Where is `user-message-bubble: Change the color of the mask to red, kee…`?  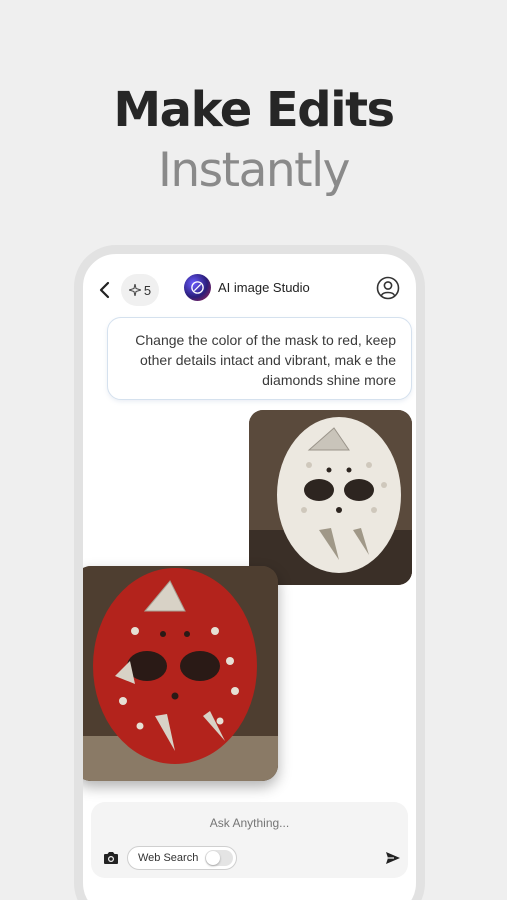
user-message-bubble: Change the color of the mask to red, kee… is located at coordinates (259, 358).